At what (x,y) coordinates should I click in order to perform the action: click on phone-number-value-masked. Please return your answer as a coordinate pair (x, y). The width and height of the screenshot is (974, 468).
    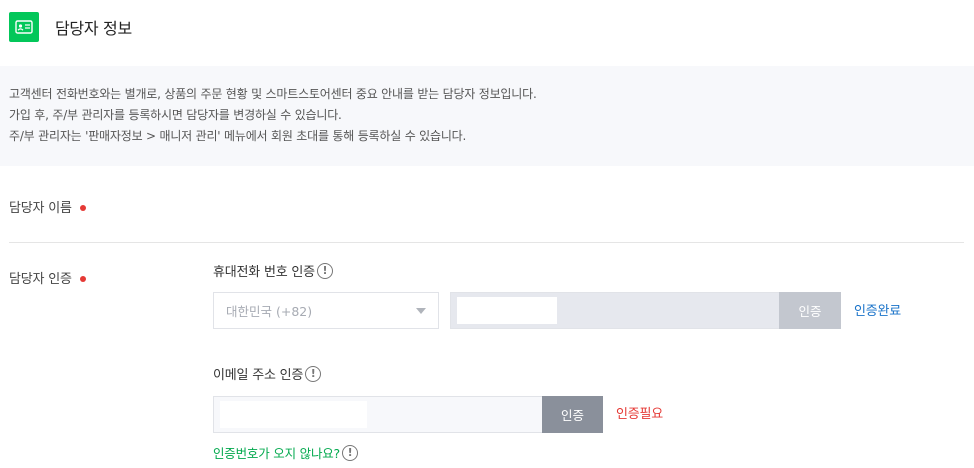
    Looking at the image, I should click on (507, 310).